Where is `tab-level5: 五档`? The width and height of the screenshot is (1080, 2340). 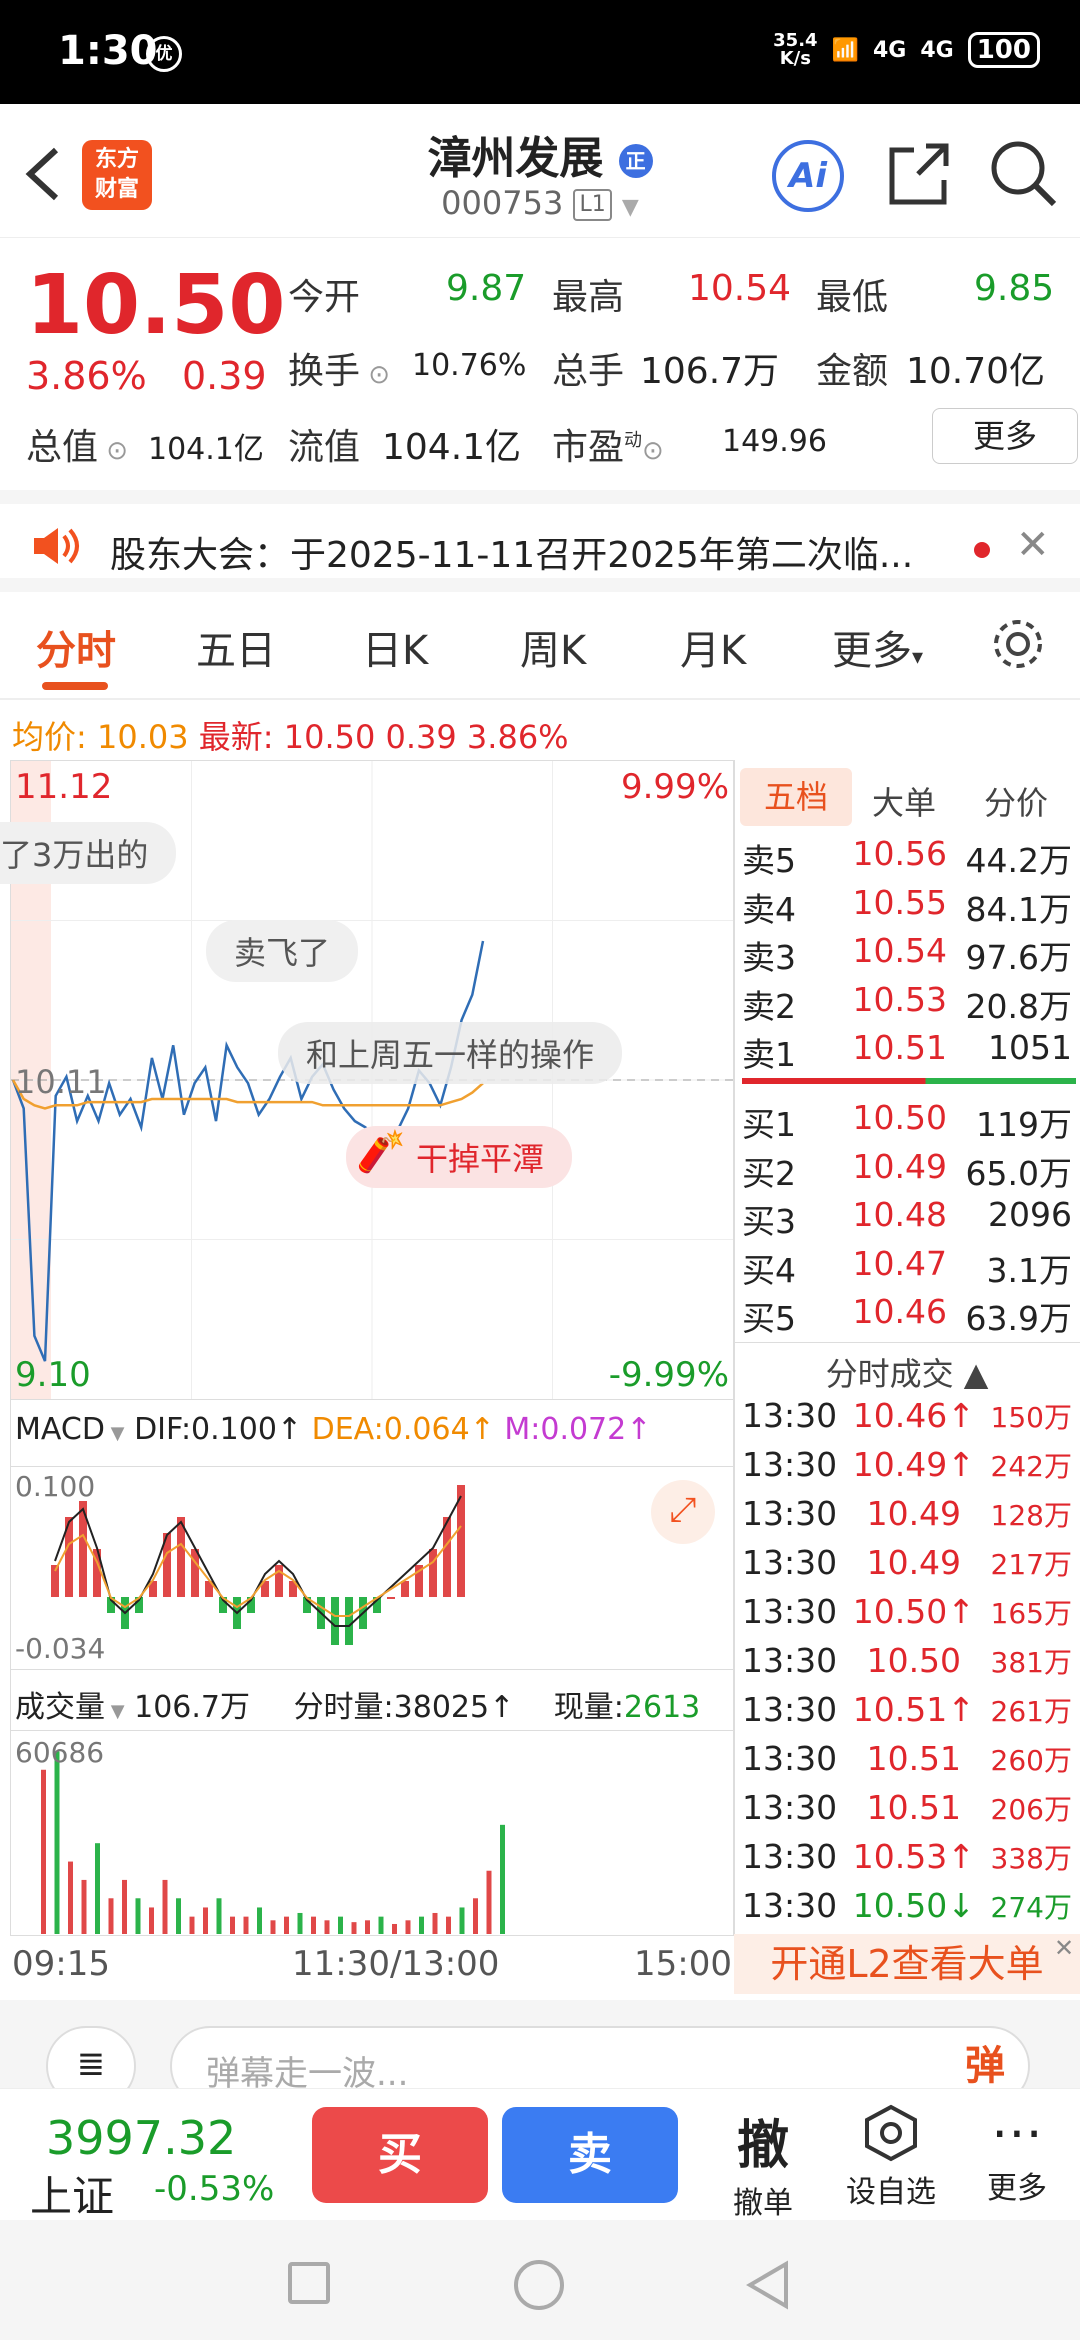 tab-level5: 五档 is located at coordinates (796, 797).